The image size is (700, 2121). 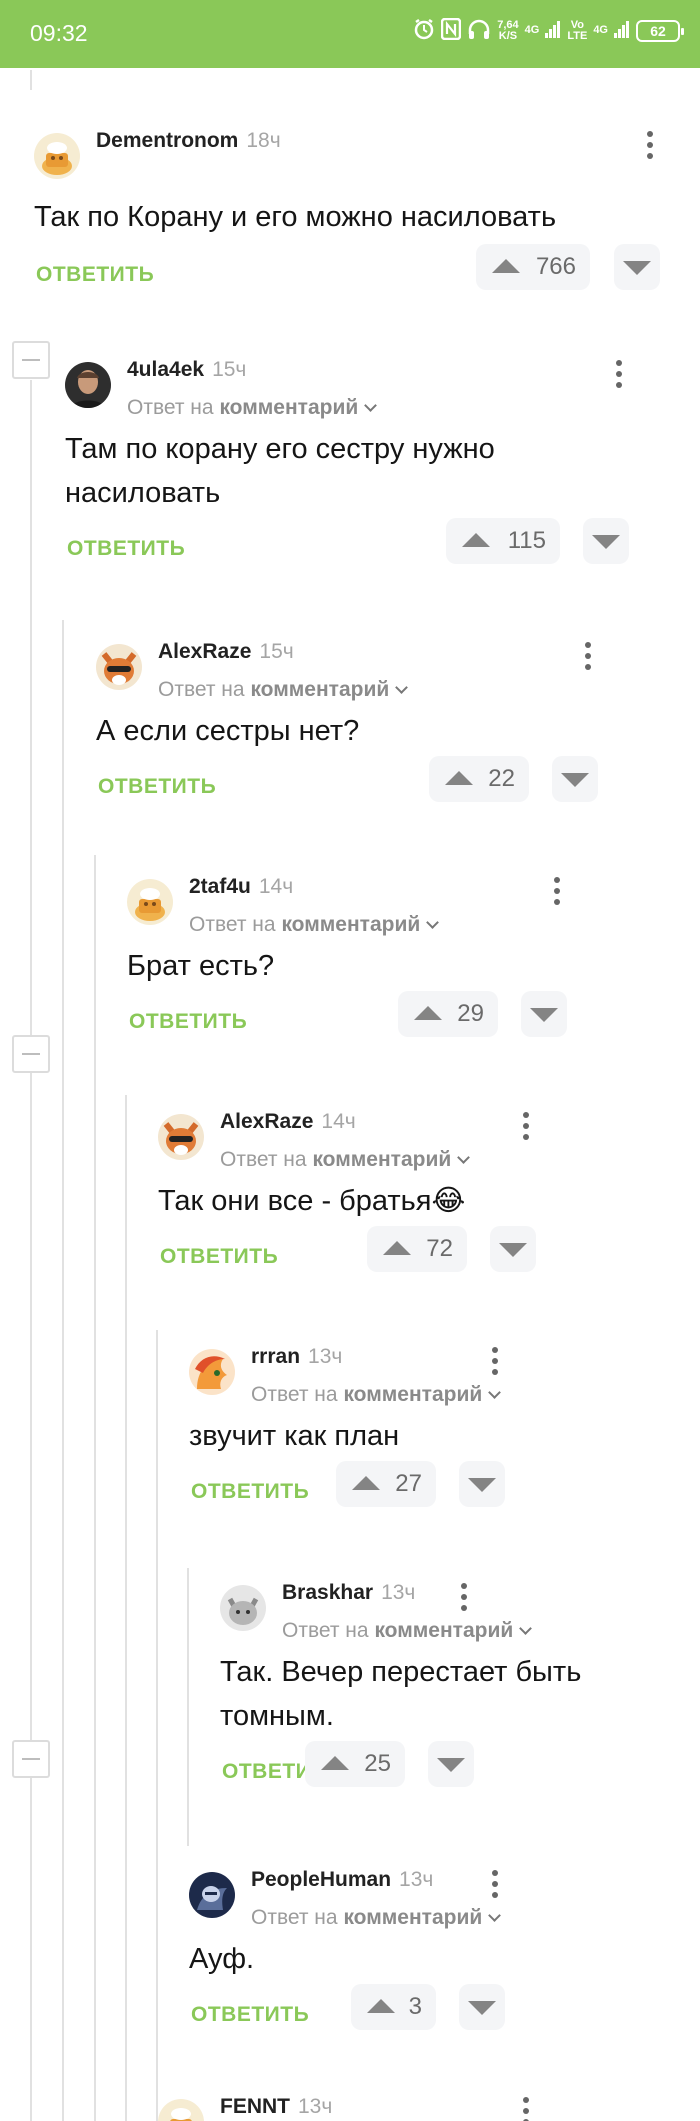 What do you see at coordinates (321, 1879) in the screenshot?
I see `author-name-text: PeopleHuman` at bounding box center [321, 1879].